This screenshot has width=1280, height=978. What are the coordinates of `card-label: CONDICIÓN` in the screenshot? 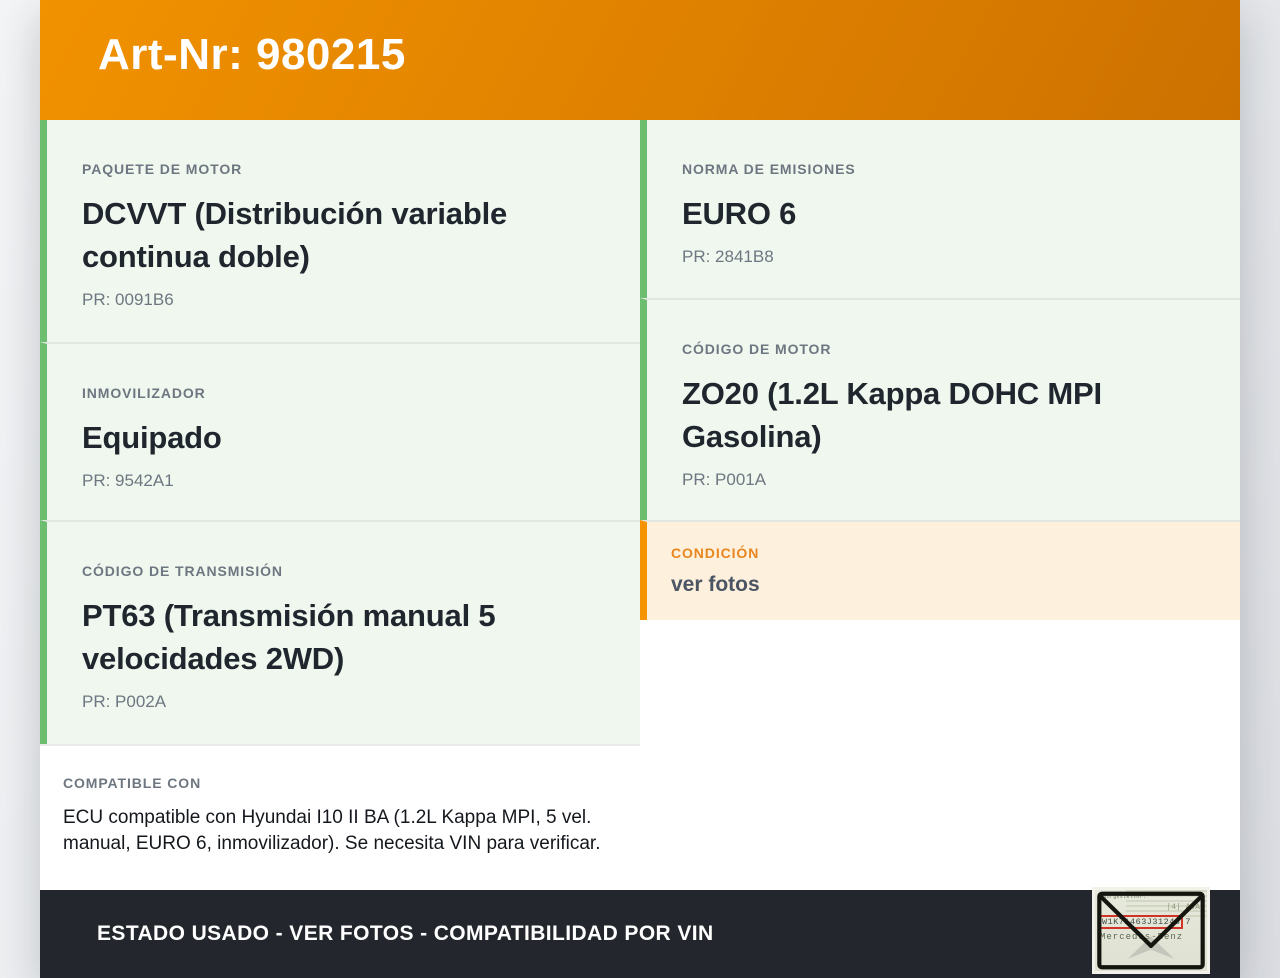 It's located at (715, 553).